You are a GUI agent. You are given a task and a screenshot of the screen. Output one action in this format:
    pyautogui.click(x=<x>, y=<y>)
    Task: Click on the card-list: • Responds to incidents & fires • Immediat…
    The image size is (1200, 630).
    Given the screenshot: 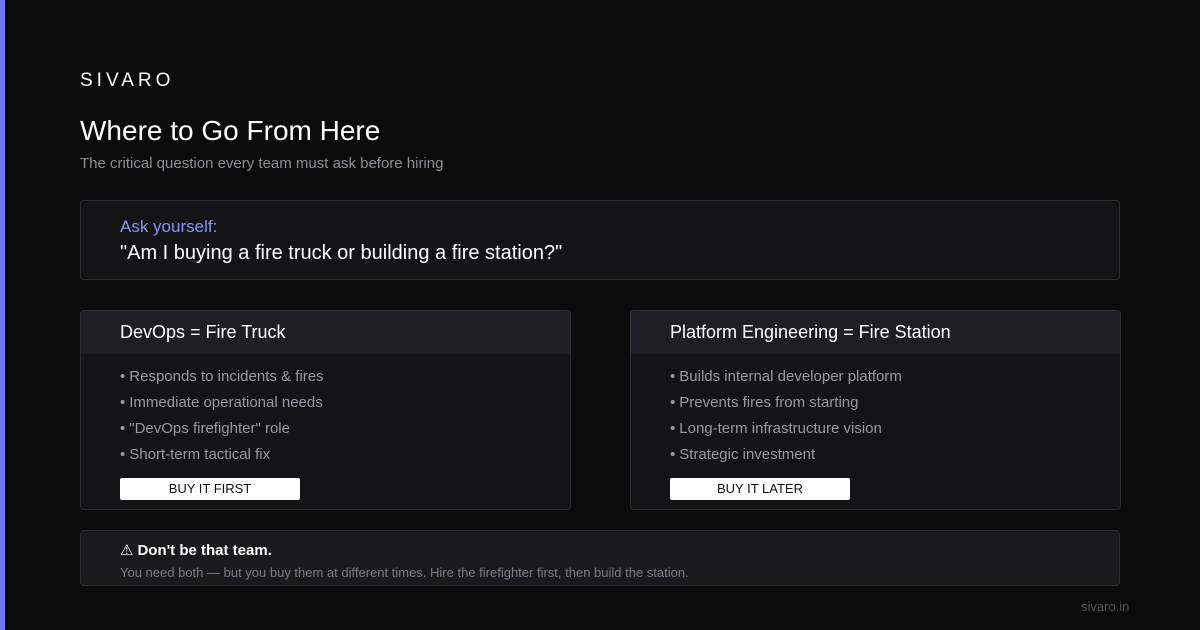 What is the action you would take?
    pyautogui.click(x=222, y=420)
    